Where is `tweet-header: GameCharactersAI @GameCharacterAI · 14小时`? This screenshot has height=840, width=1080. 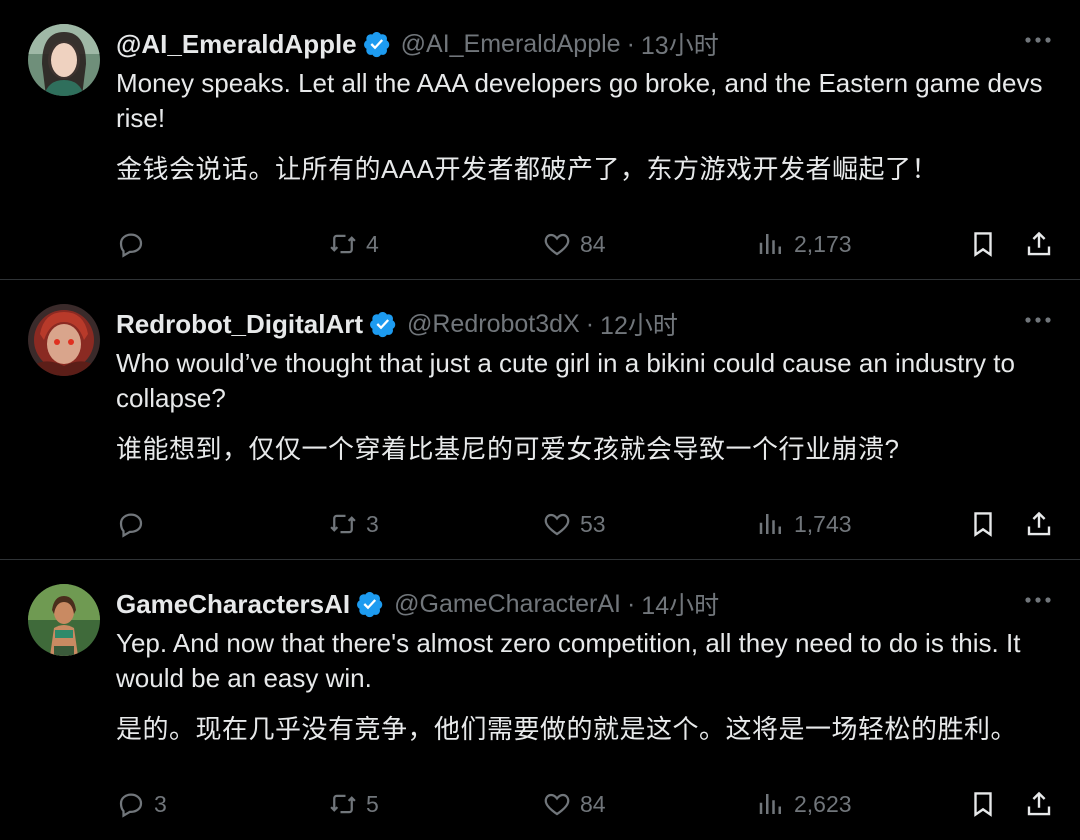 tweet-header: GameCharactersAI @GameCharacterAI · 14小时 is located at coordinates (588, 604).